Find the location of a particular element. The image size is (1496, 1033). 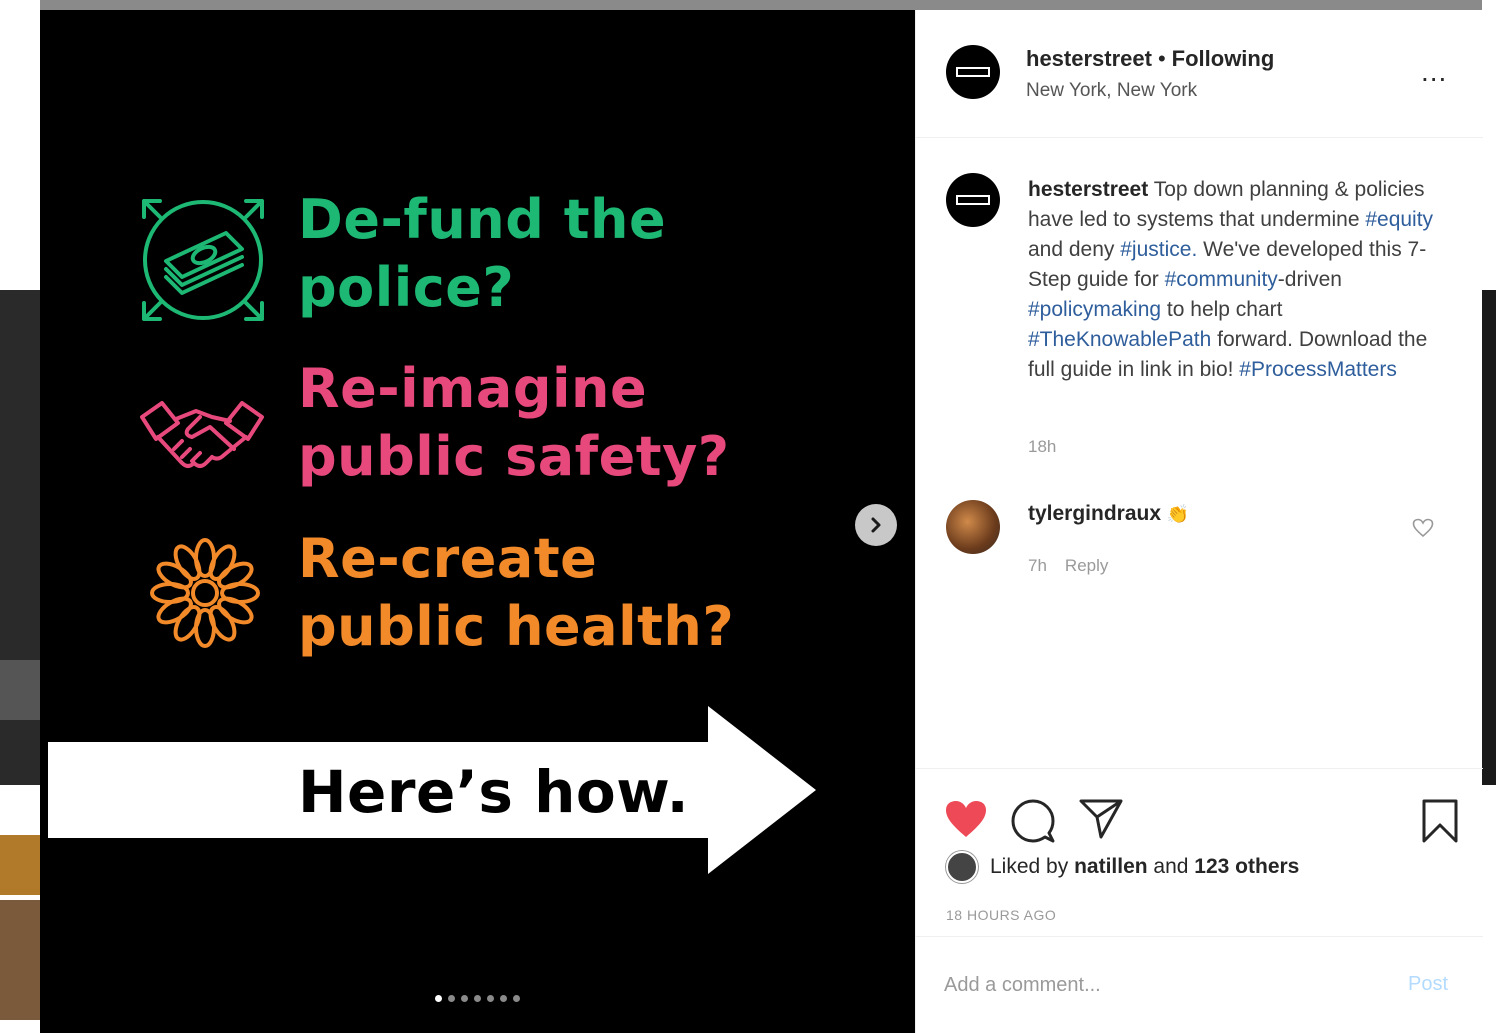

liker-avatar is located at coordinates (962, 867).